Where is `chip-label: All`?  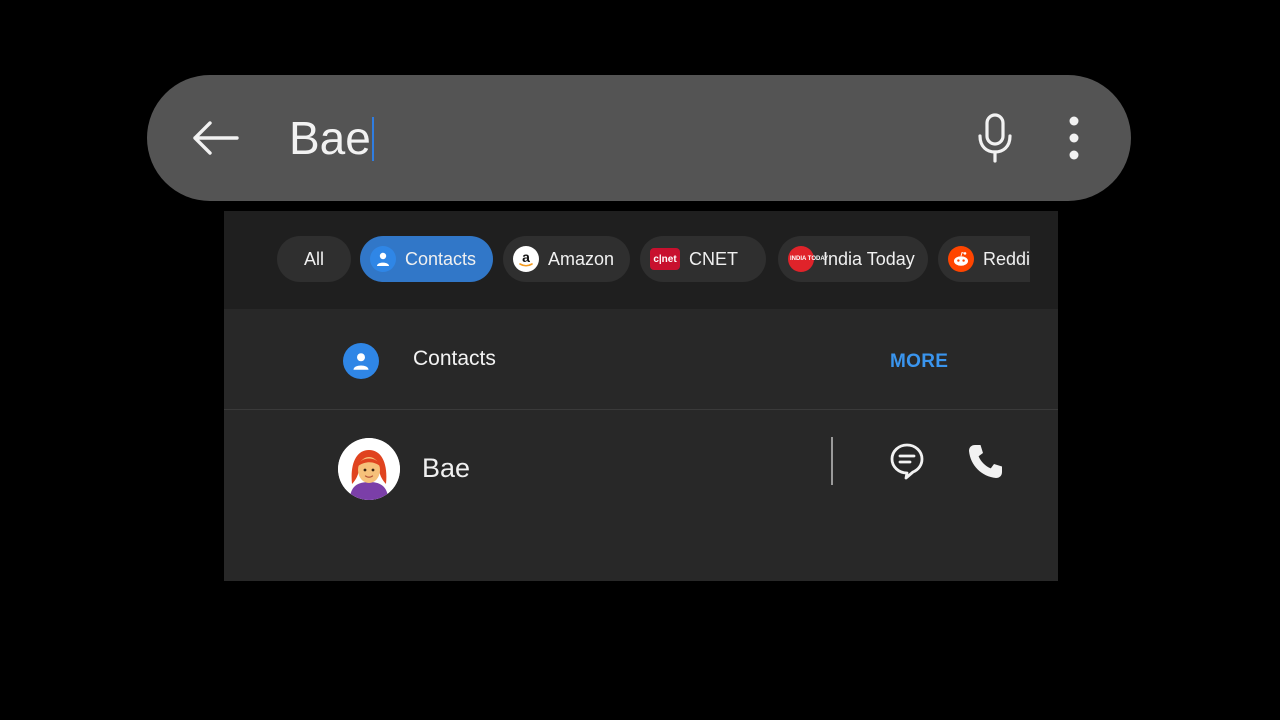 chip-label: All is located at coordinates (313, 258).